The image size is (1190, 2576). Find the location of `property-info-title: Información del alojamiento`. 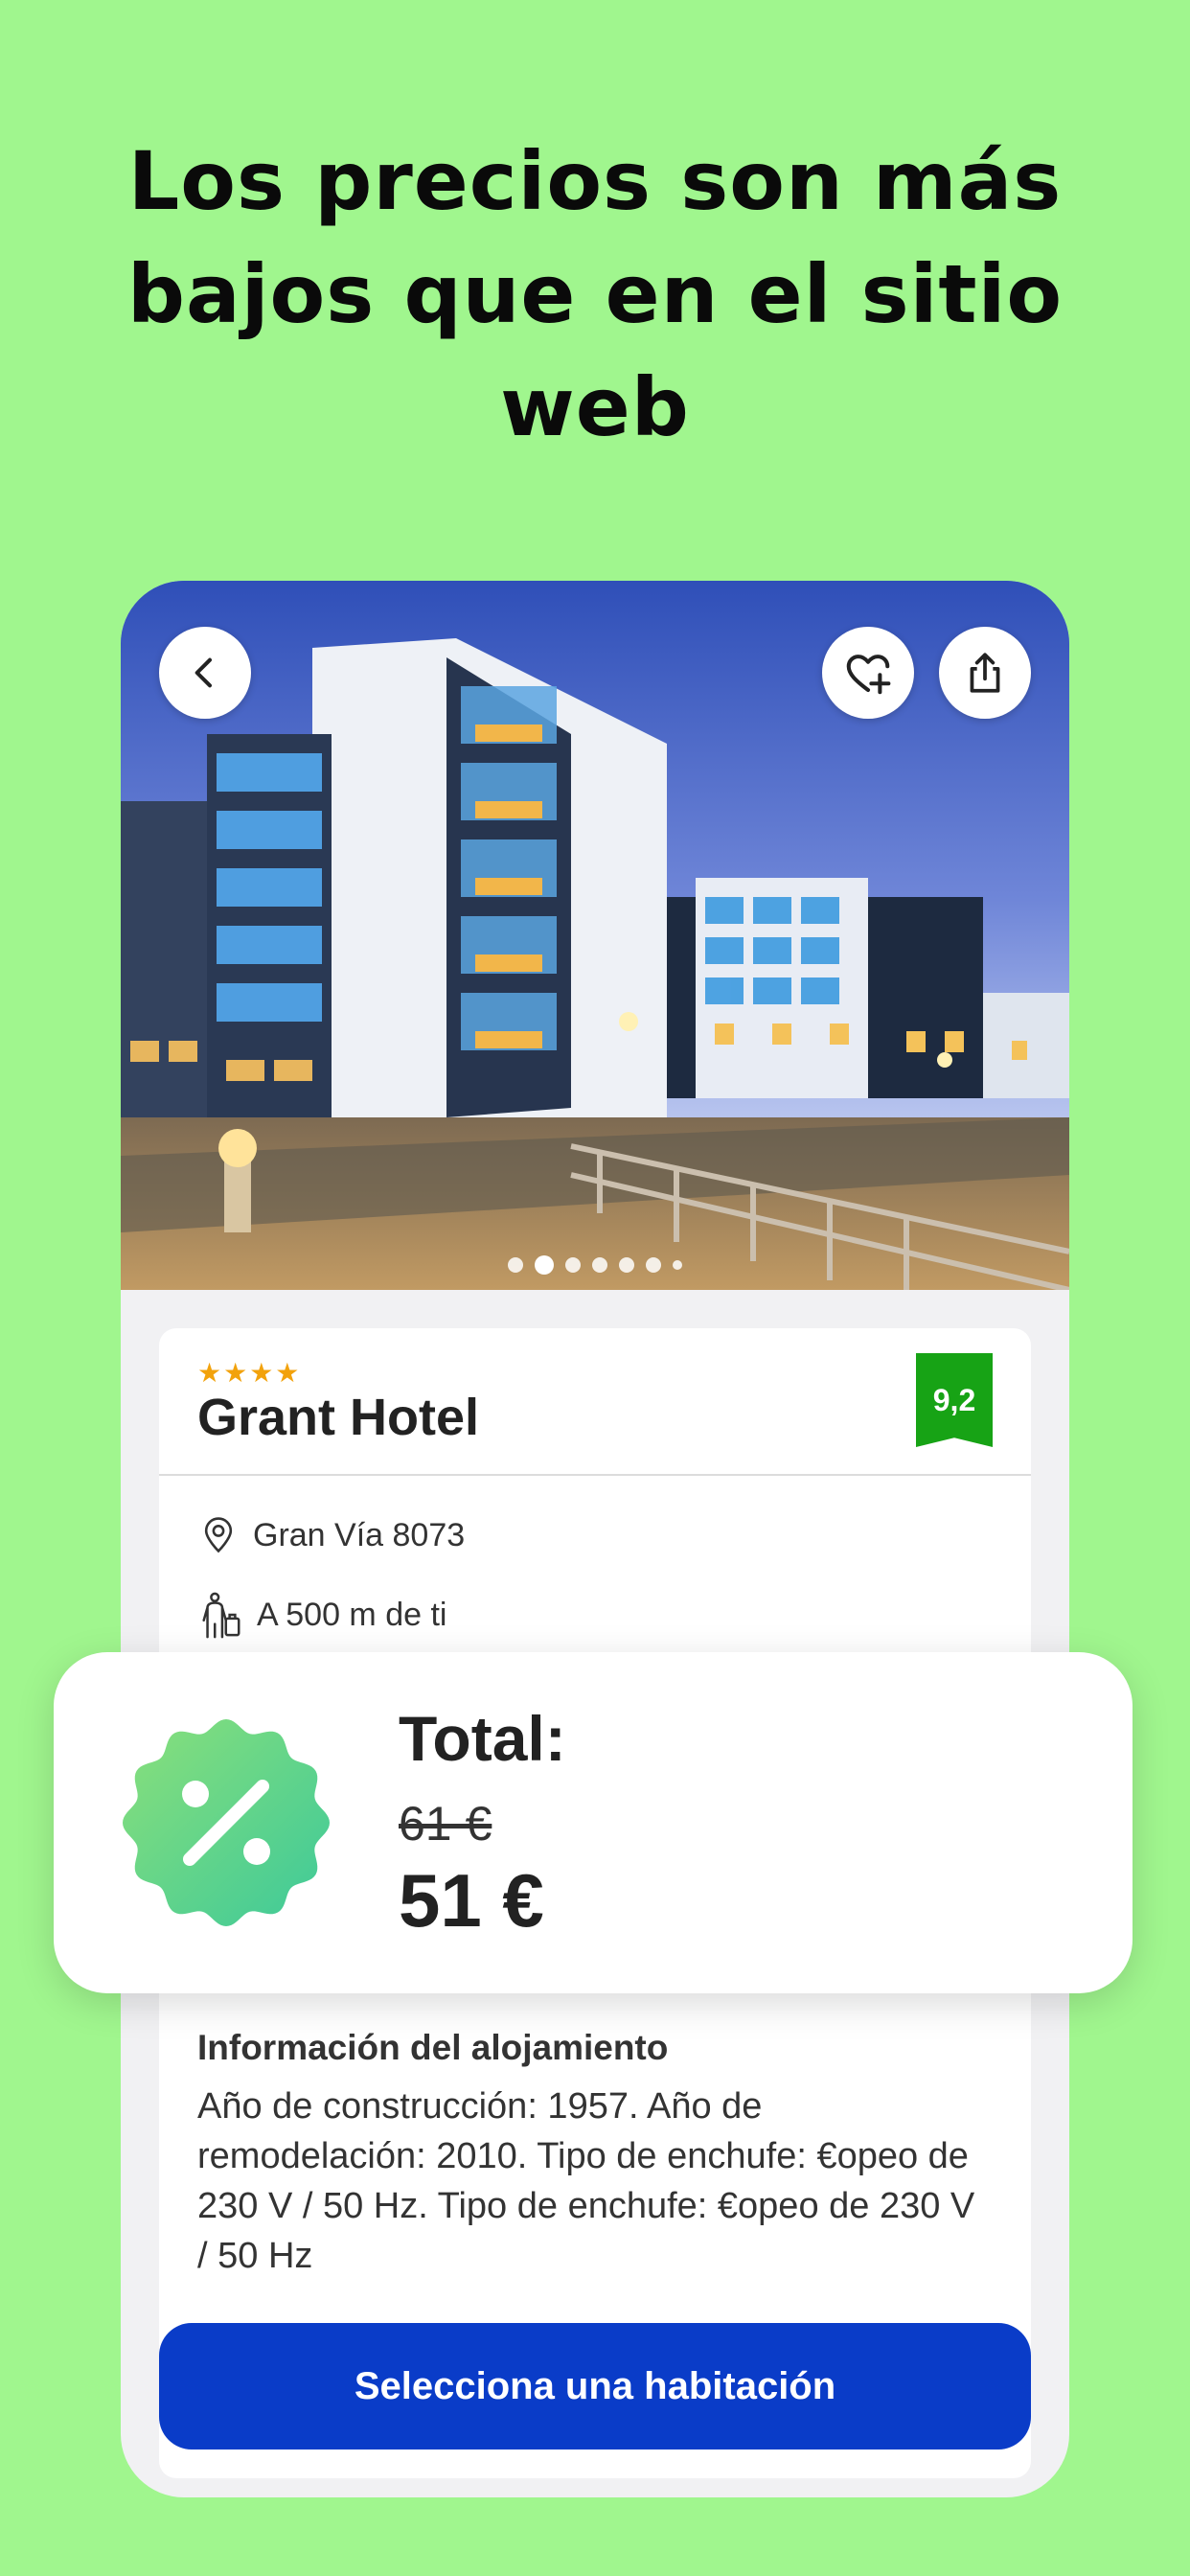

property-info-title: Información del alojamiento is located at coordinates (433, 2047).